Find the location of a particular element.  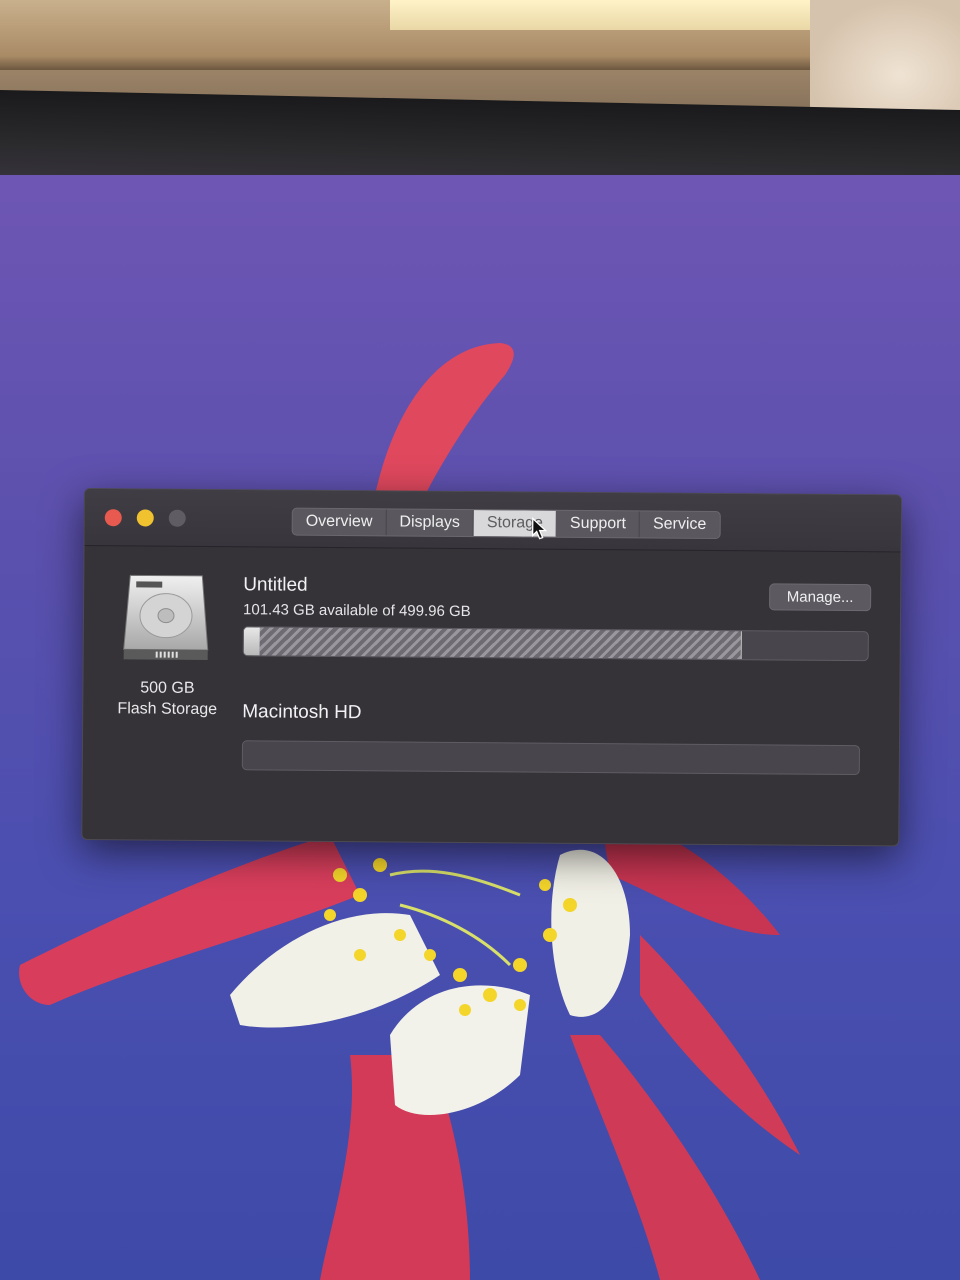

system-segment is located at coordinates (251, 641).